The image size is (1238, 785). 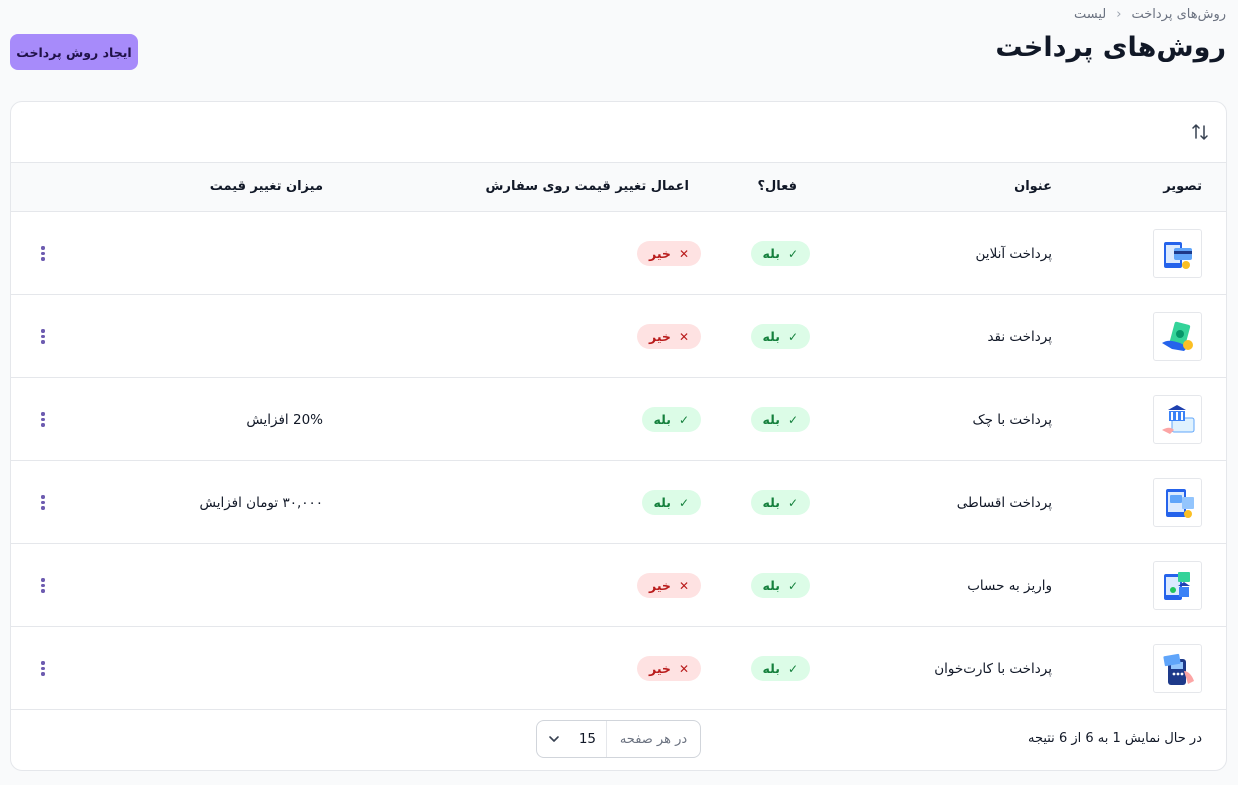 I want to click on payment-method-title: واریز به حساب, so click(x=1009, y=585).